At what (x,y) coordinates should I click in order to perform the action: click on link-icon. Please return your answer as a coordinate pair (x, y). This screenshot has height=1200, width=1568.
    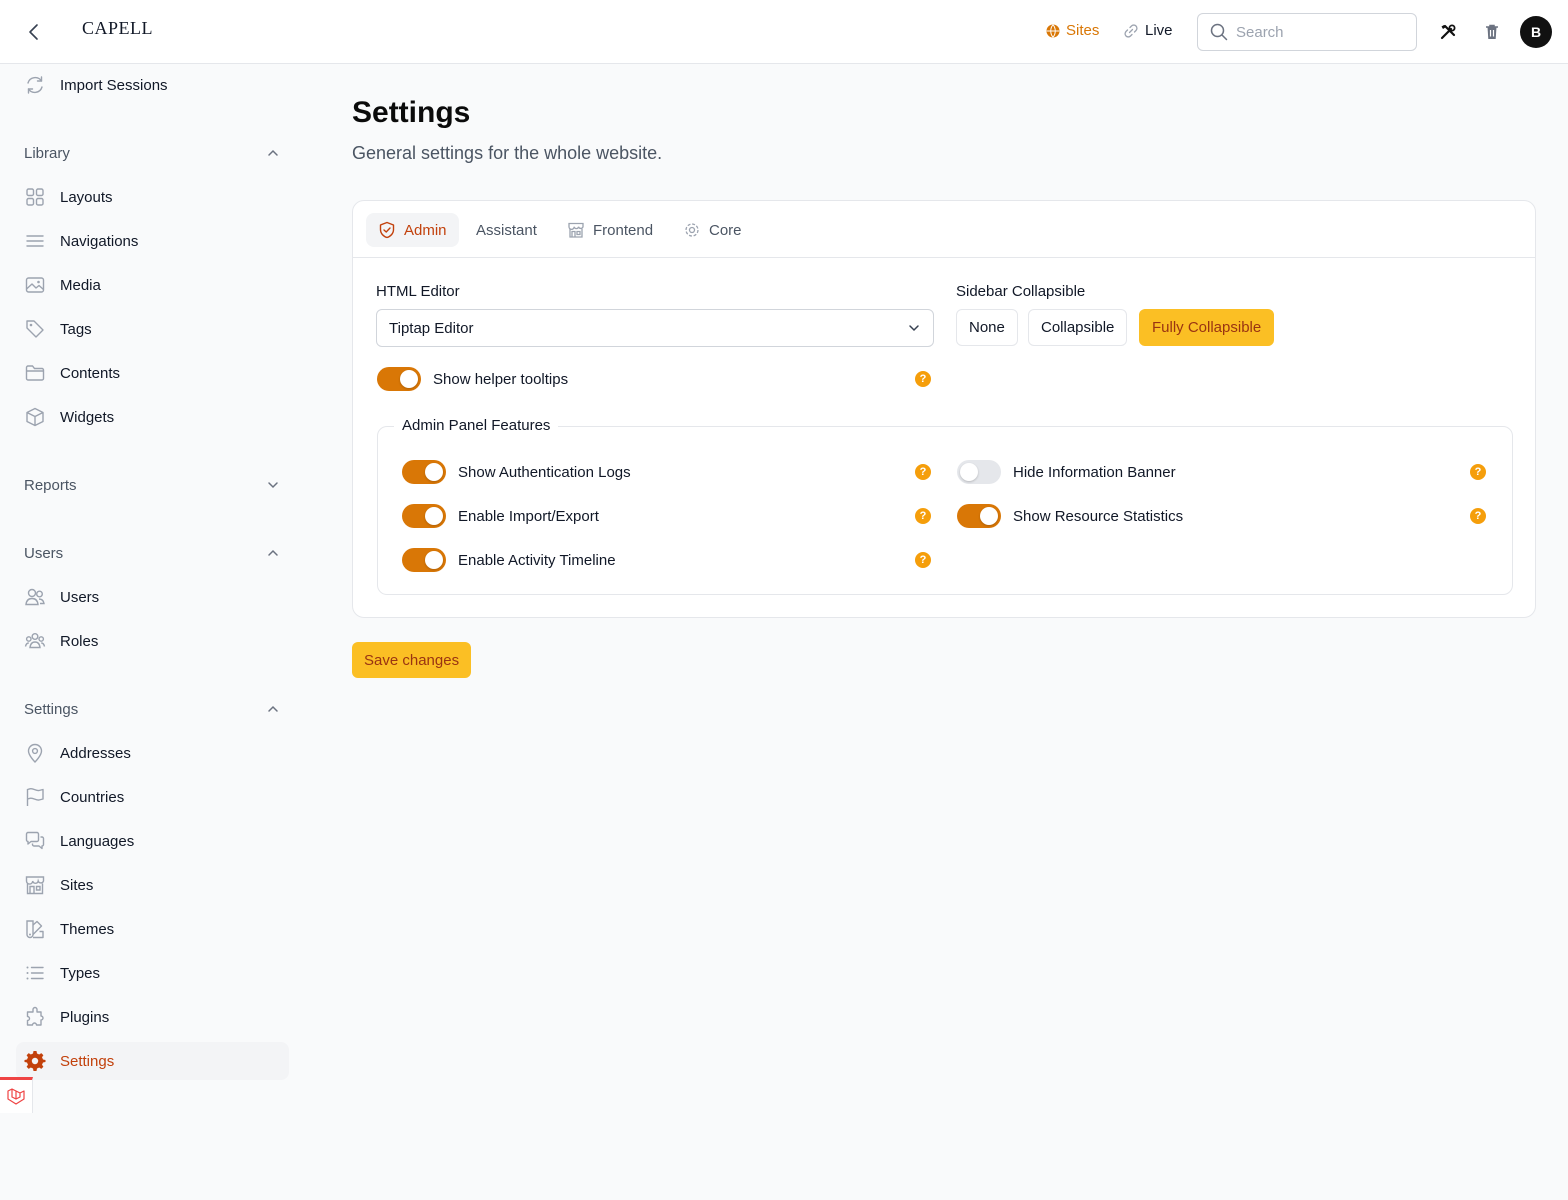
    Looking at the image, I should click on (1131, 30).